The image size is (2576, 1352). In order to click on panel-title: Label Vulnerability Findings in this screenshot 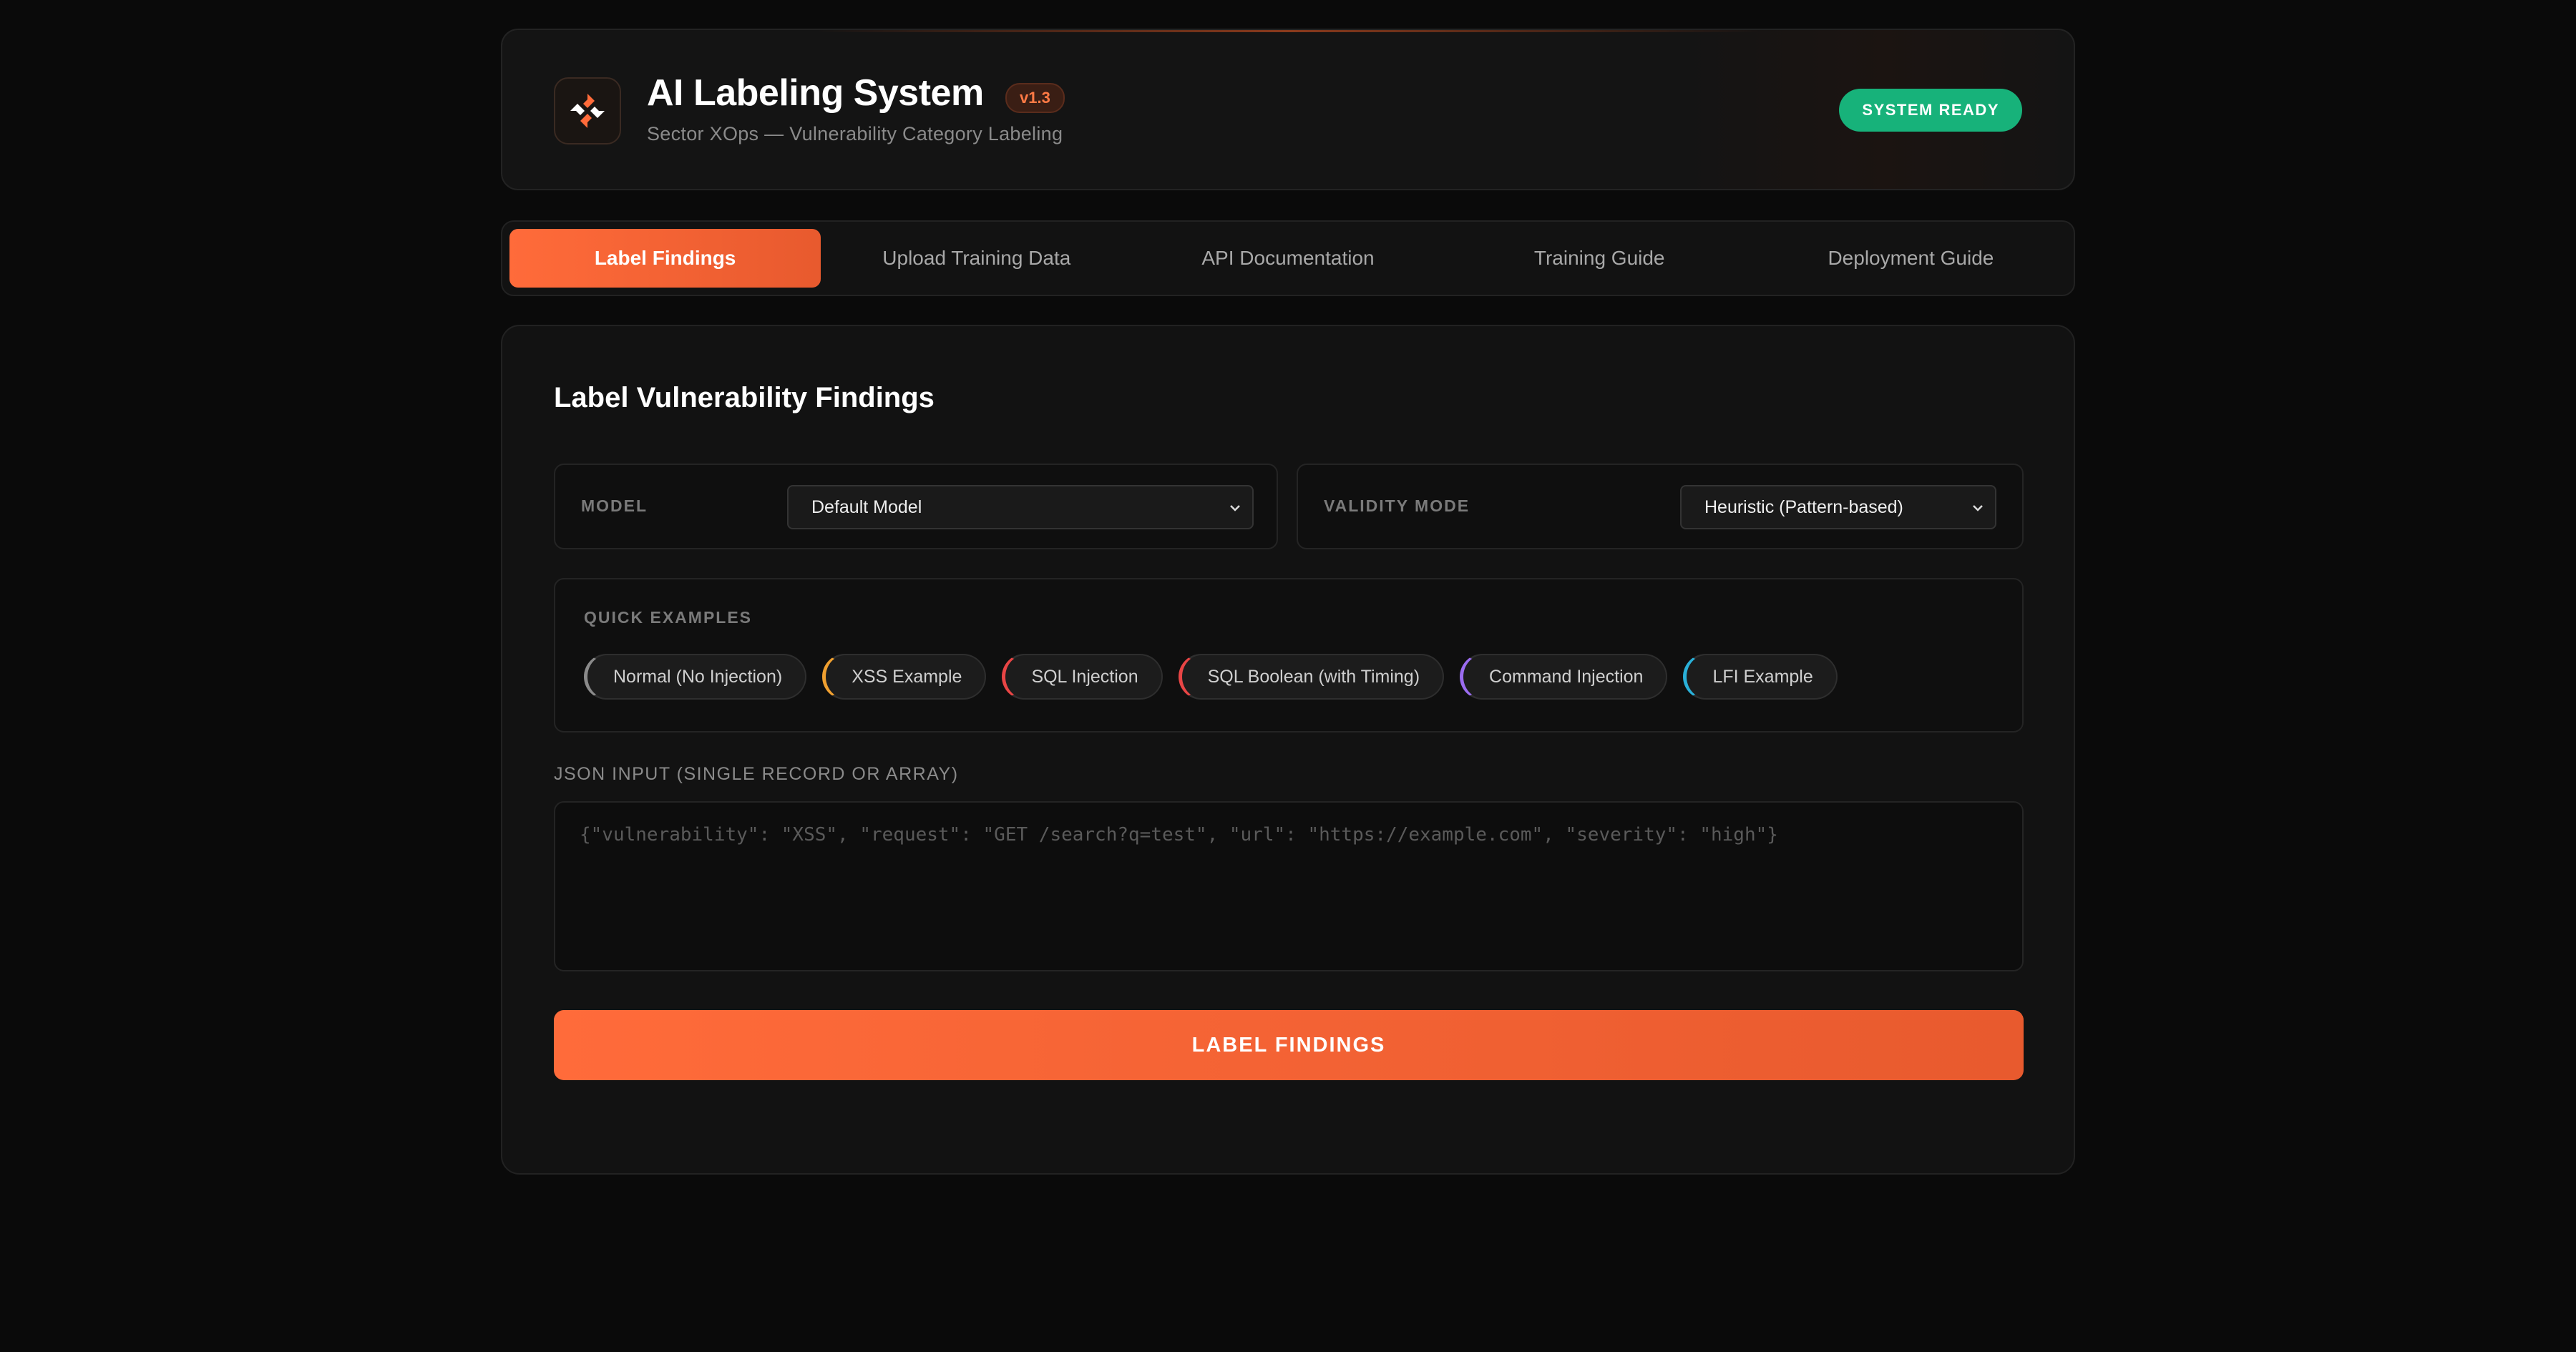, I will do `click(744, 397)`.